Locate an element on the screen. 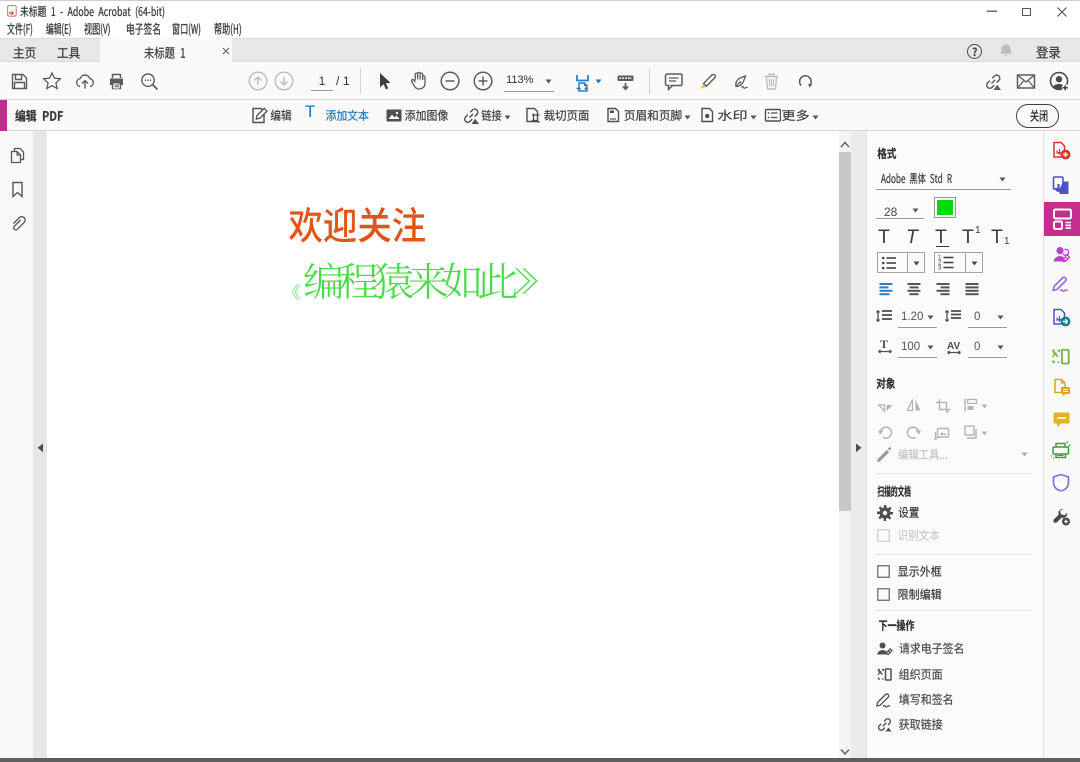 The image size is (1080, 762). svg-text: 3 is located at coordinates (940, 268).